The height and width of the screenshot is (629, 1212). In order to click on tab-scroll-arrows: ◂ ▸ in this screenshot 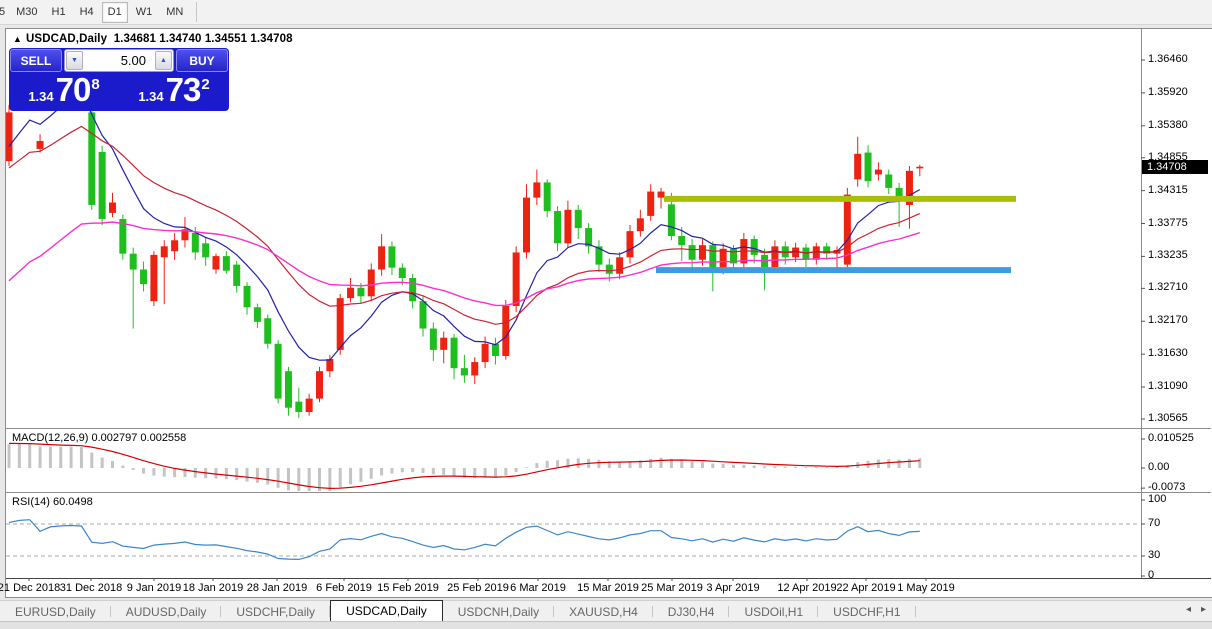, I will do `click(1196, 609)`.